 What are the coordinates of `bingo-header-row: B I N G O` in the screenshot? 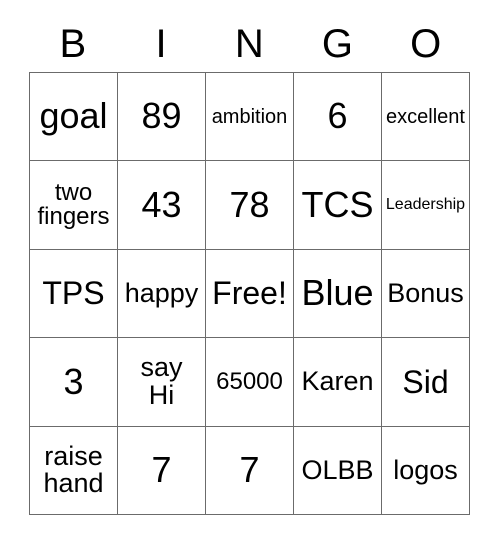 It's located at (249, 44).